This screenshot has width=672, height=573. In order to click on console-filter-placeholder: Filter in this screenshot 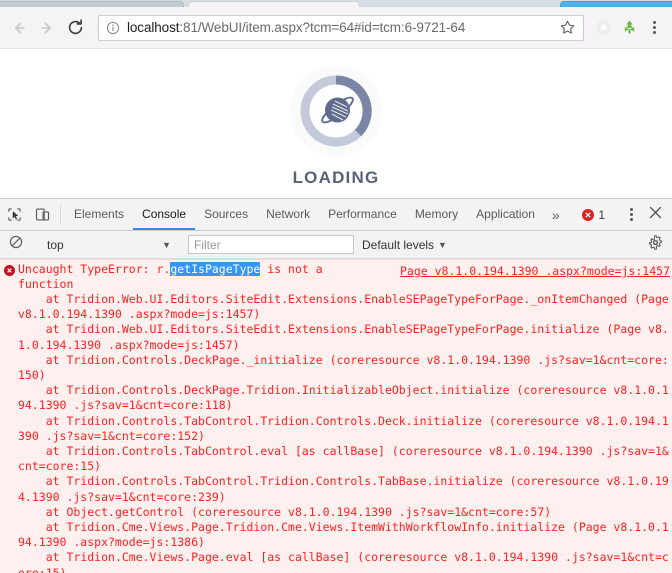, I will do `click(207, 244)`.